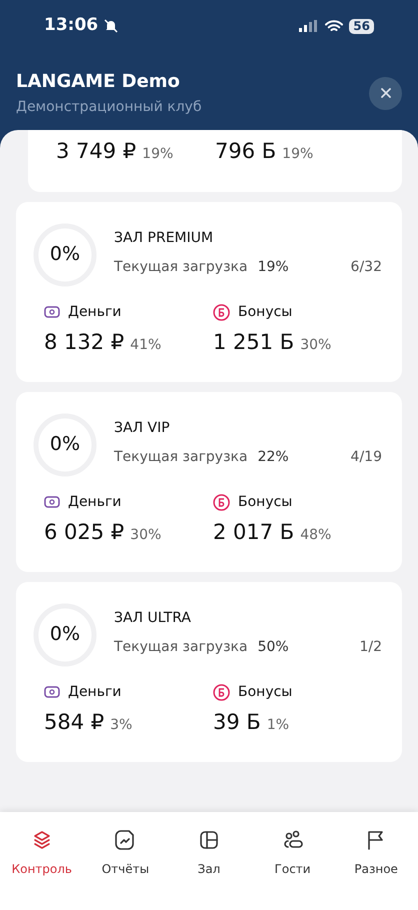 The width and height of the screenshot is (418, 910). Describe the element at coordinates (316, 345) in the screenshot. I see `bonus-share: 30%` at that location.